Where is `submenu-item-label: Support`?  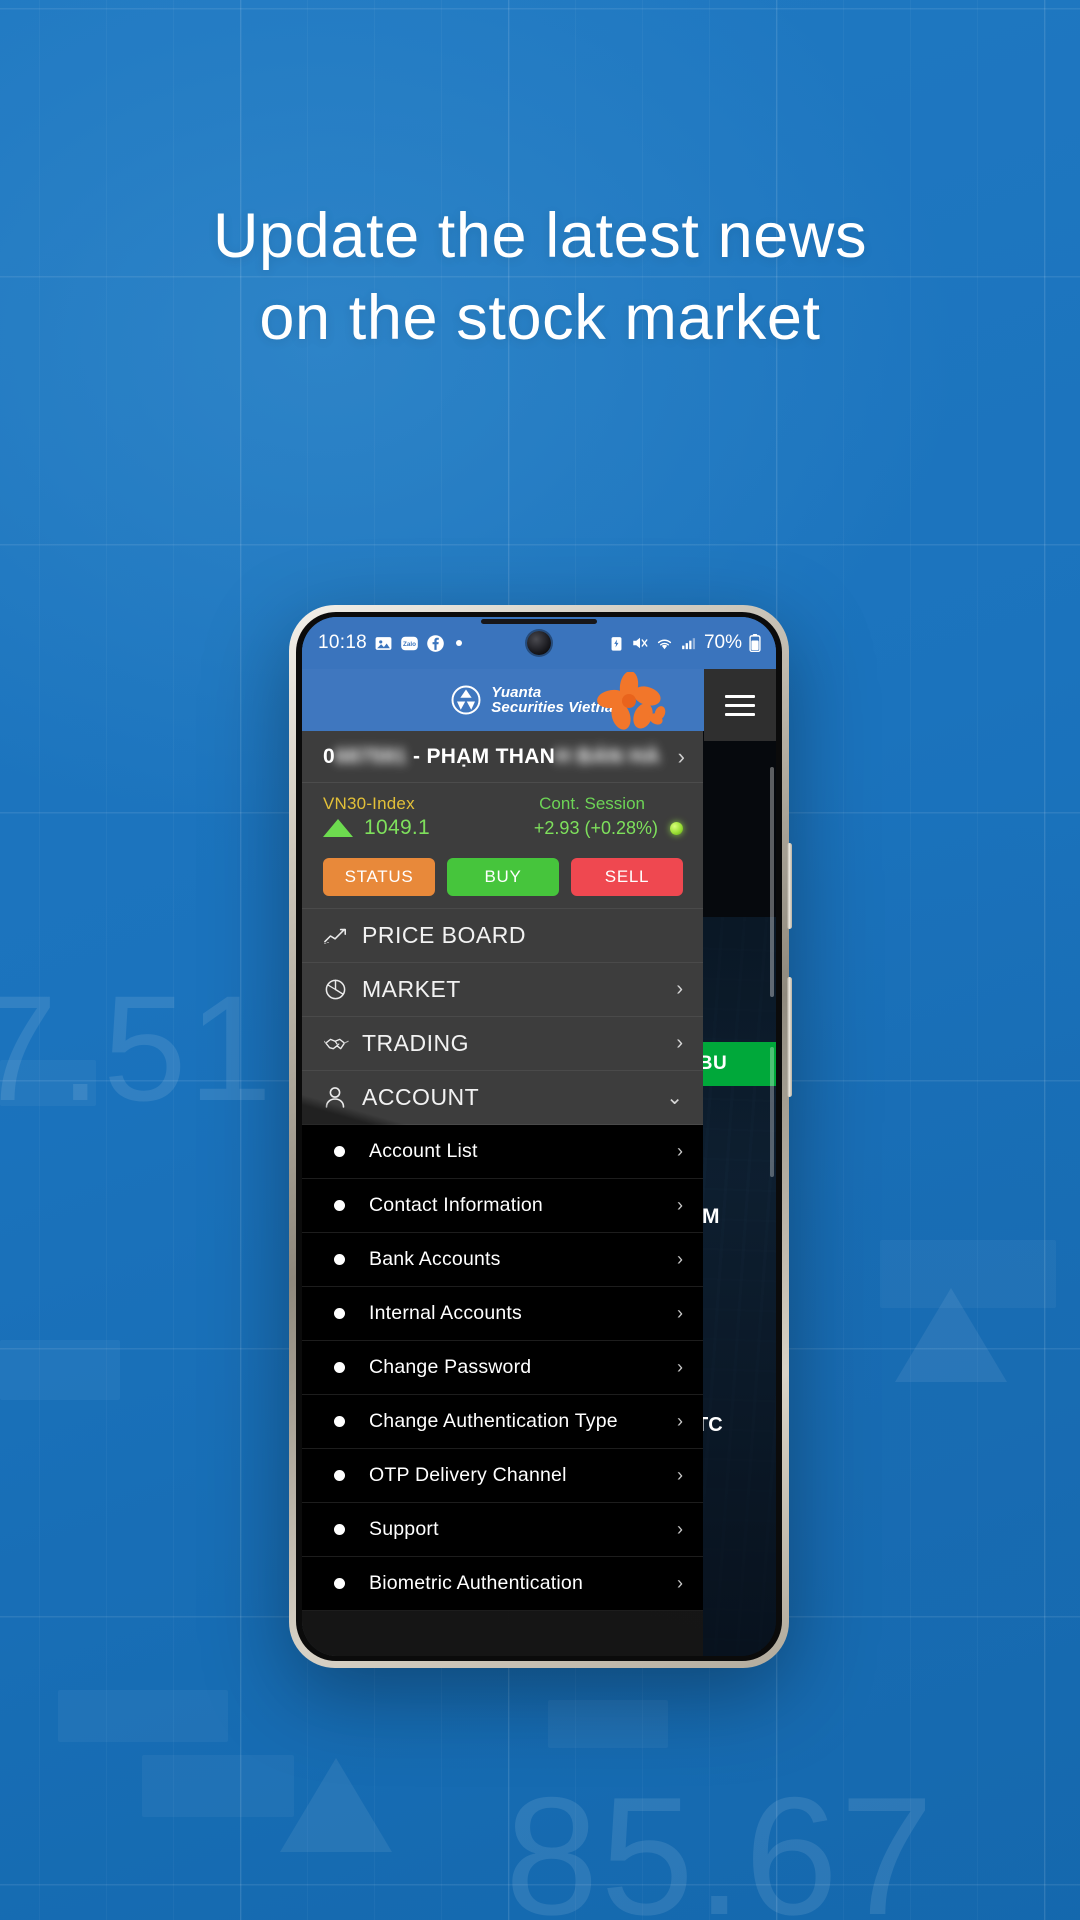
submenu-item-label: Support is located at coordinates (404, 1529).